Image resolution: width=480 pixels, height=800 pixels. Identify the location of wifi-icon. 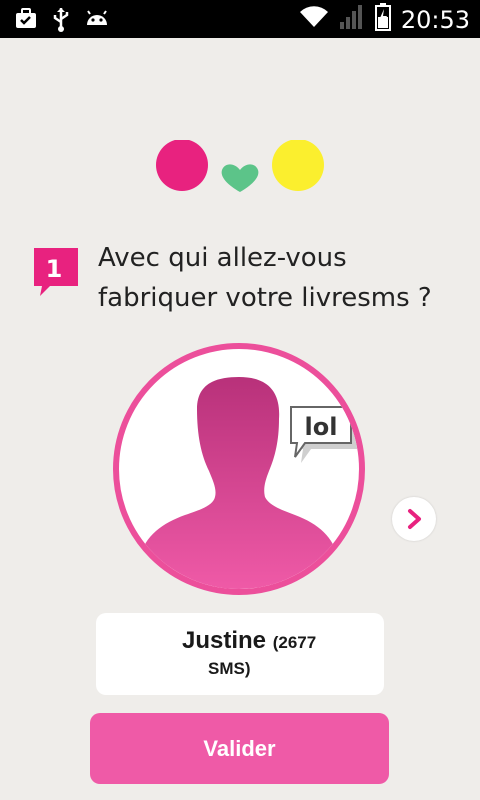
(314, 19).